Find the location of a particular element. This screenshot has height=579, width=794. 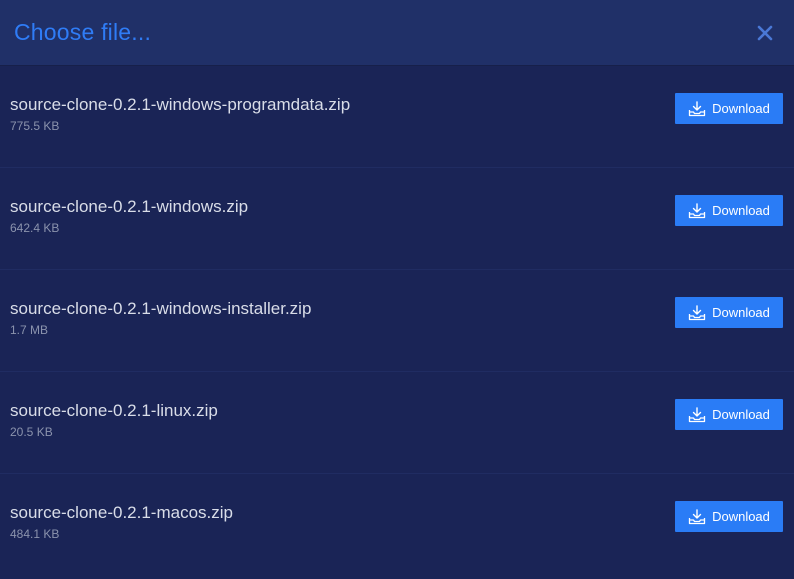

close-icon is located at coordinates (765, 32).